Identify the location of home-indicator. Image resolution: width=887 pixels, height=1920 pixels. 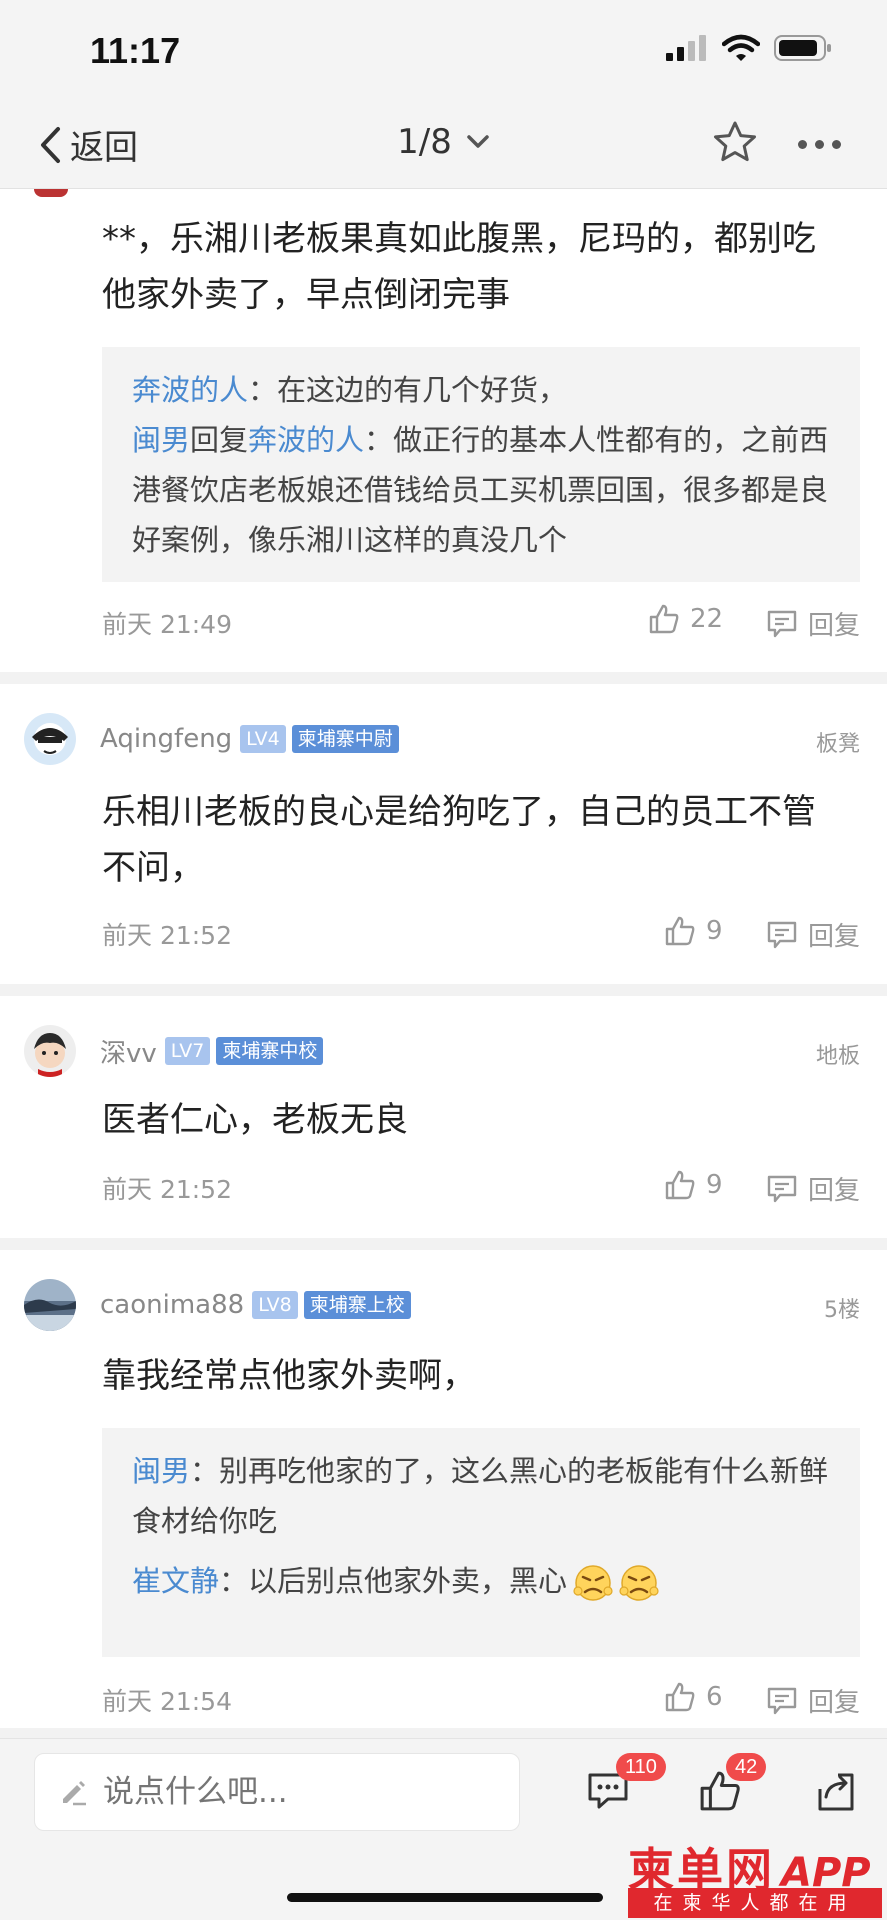
(445, 1897).